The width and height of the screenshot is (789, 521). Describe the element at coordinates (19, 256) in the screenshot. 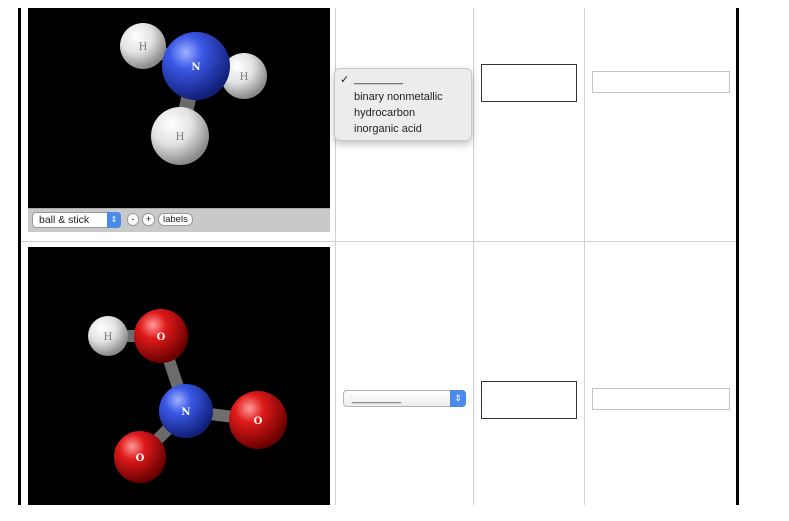

I see `table-left-border` at that location.